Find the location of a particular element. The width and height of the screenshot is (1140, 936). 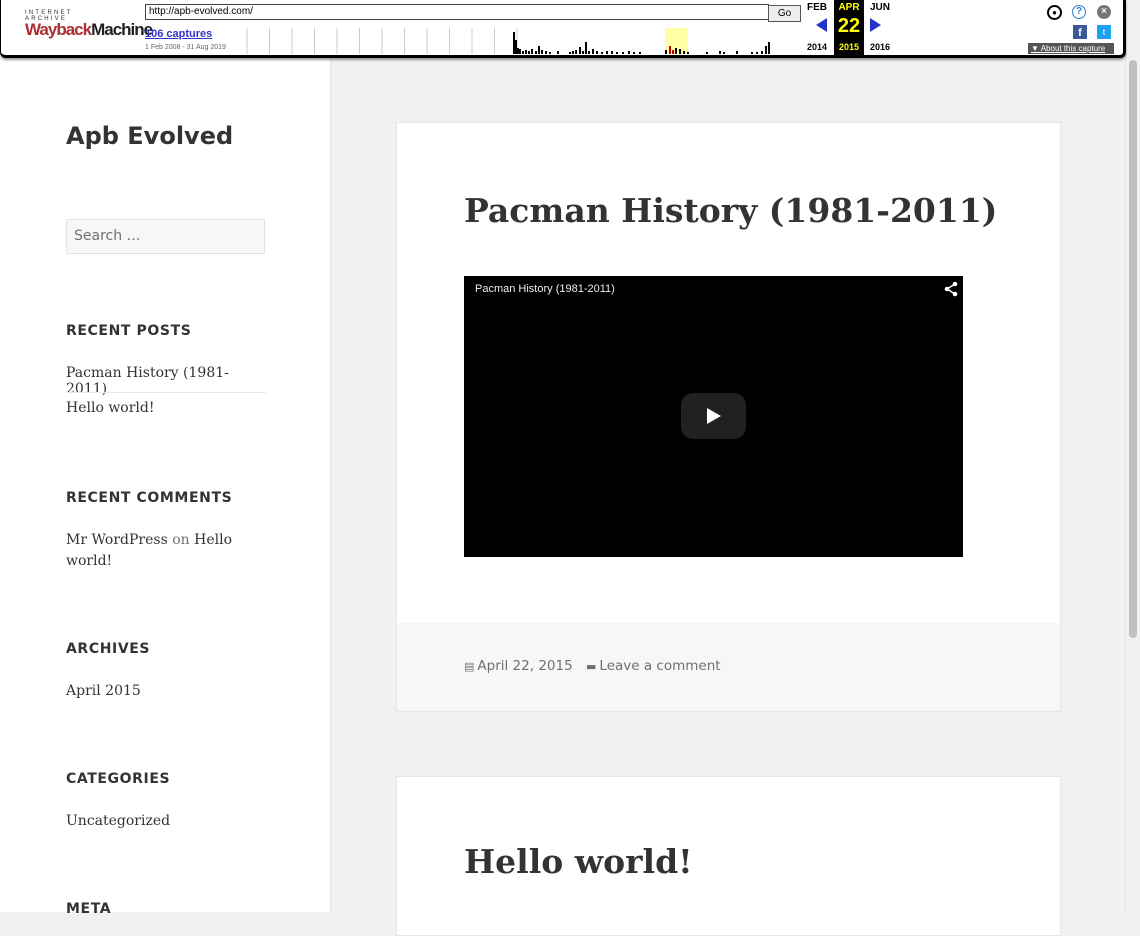

leave-comment-link: ▬ Leave a comment is located at coordinates (653, 666).